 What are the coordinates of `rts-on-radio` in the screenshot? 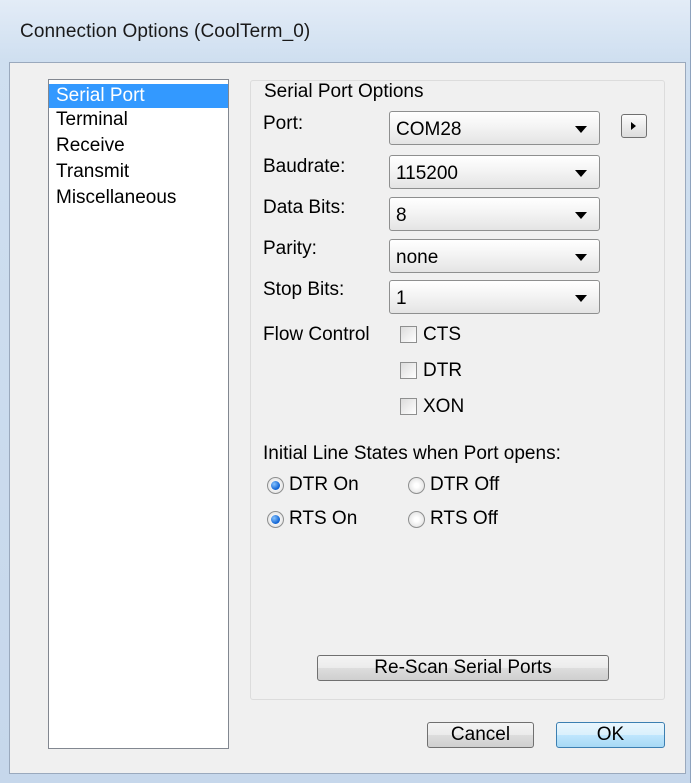 It's located at (275, 519).